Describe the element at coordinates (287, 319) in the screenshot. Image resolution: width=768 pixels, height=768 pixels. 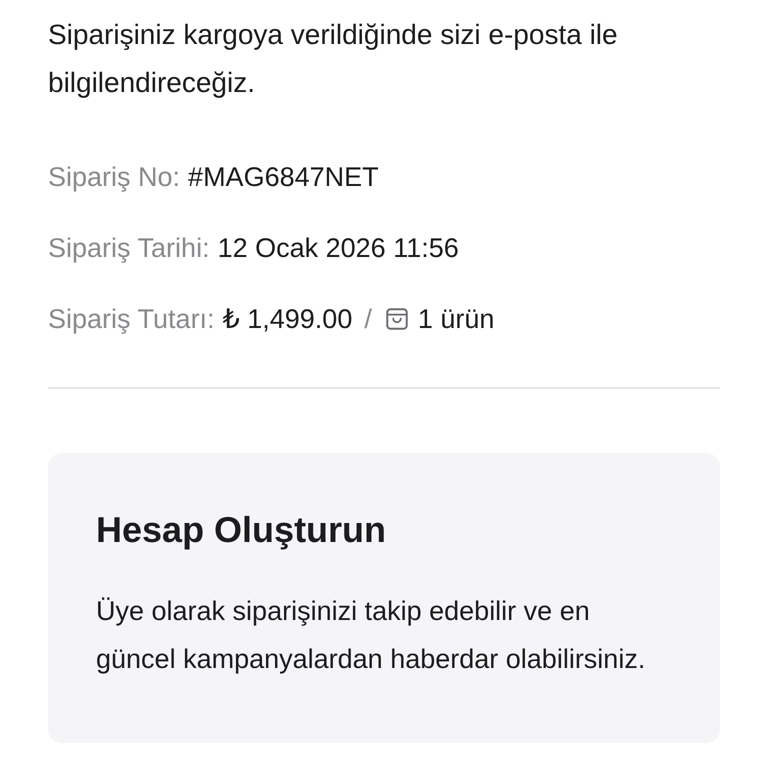
I see `detail-value: ₺ 1,499.00` at that location.